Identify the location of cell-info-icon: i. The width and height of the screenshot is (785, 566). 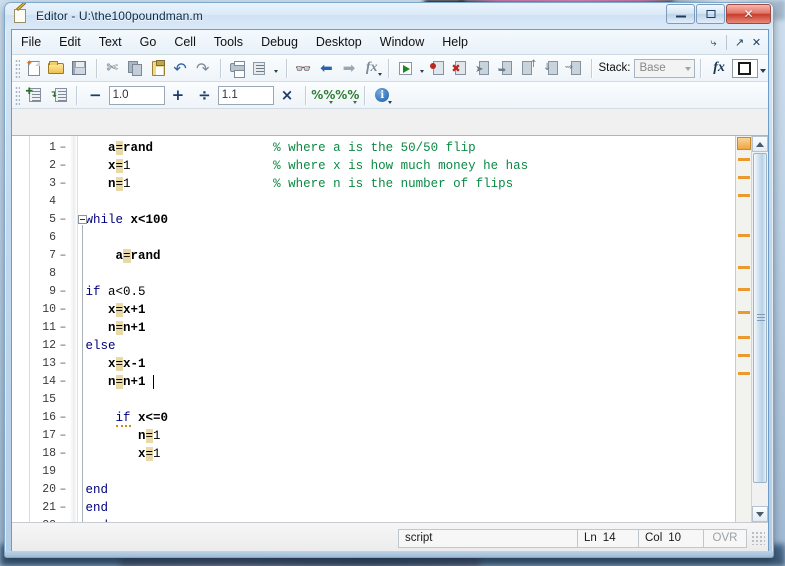
(382, 95).